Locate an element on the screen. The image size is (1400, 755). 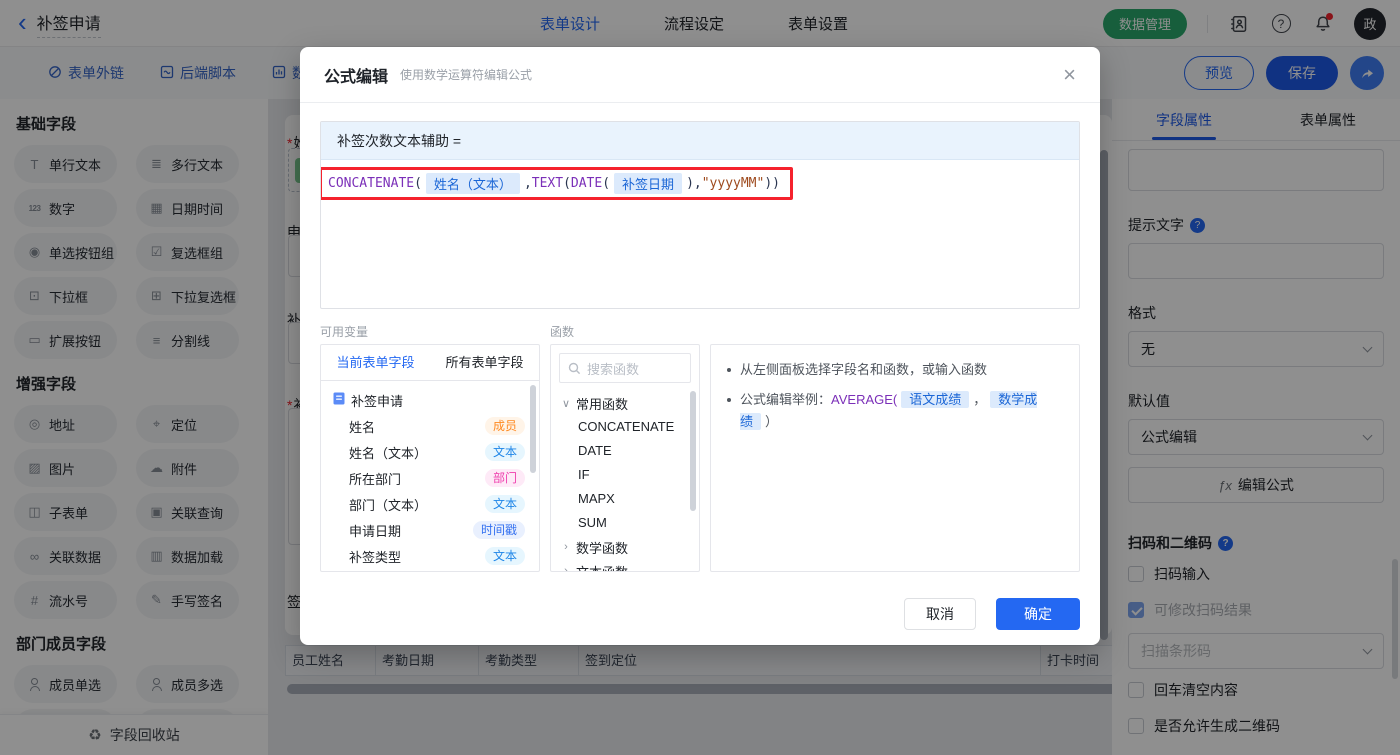
formula-token: 公式编辑举例： is located at coordinates (786, 399).